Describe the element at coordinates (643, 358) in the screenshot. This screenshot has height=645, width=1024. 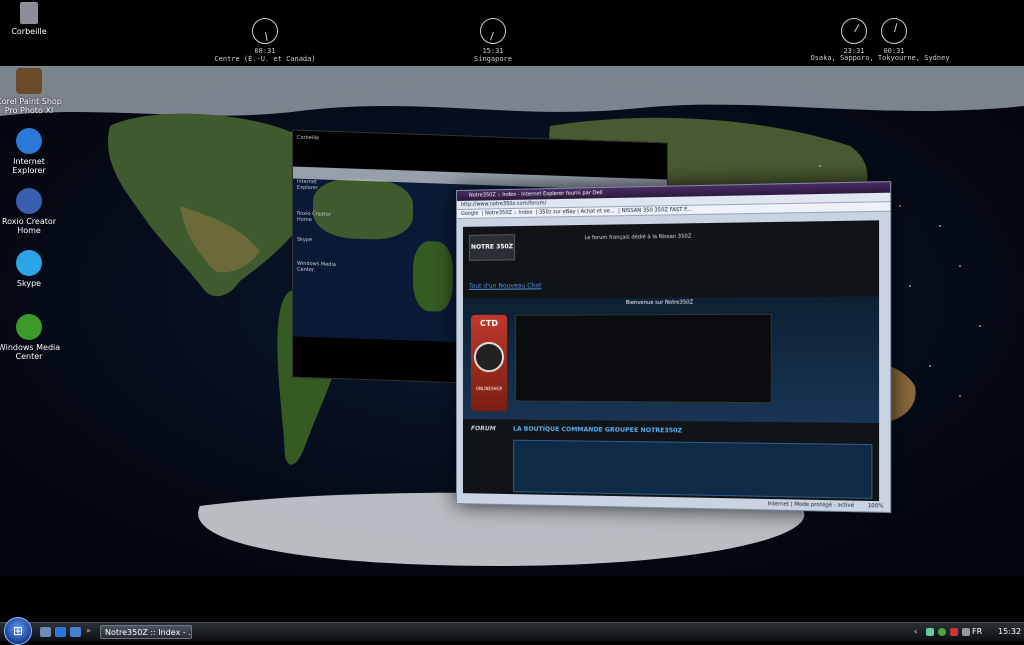
I see `welcome-message-box` at that location.